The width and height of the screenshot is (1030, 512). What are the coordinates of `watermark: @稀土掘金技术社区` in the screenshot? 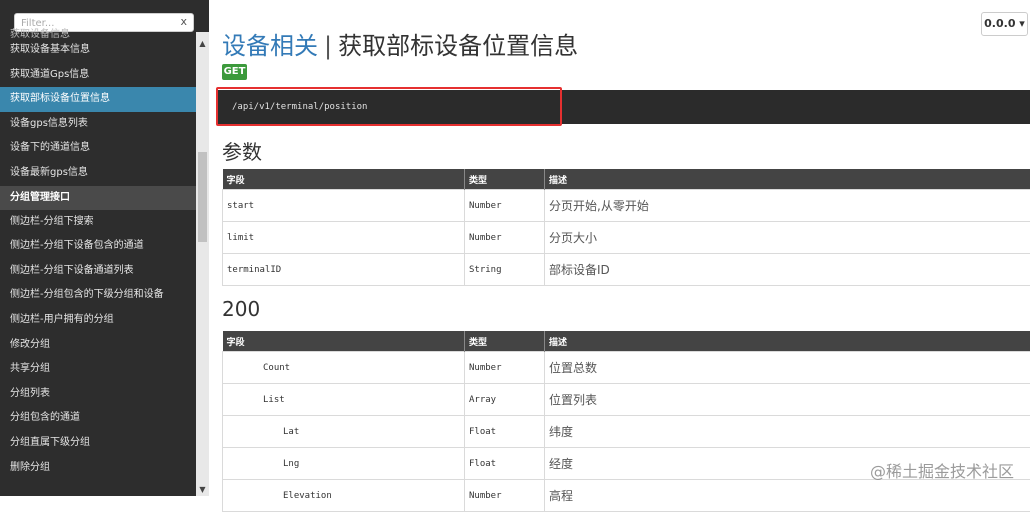 It's located at (942, 470).